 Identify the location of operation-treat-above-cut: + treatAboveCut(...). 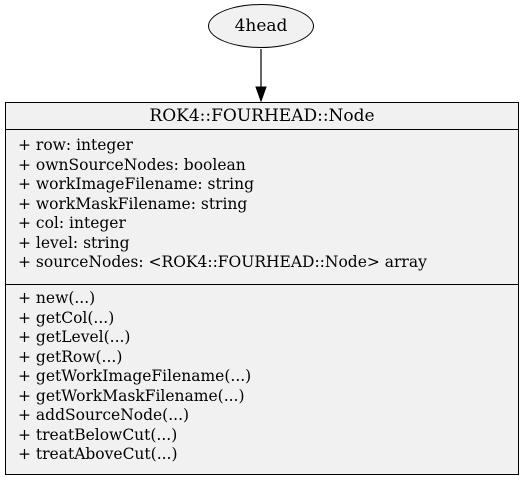
(98, 454).